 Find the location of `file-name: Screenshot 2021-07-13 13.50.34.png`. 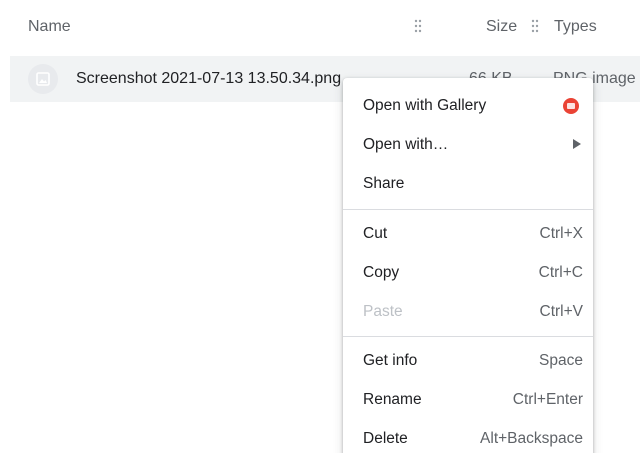

file-name: Screenshot 2021-07-13 13.50.34.png is located at coordinates (209, 78).